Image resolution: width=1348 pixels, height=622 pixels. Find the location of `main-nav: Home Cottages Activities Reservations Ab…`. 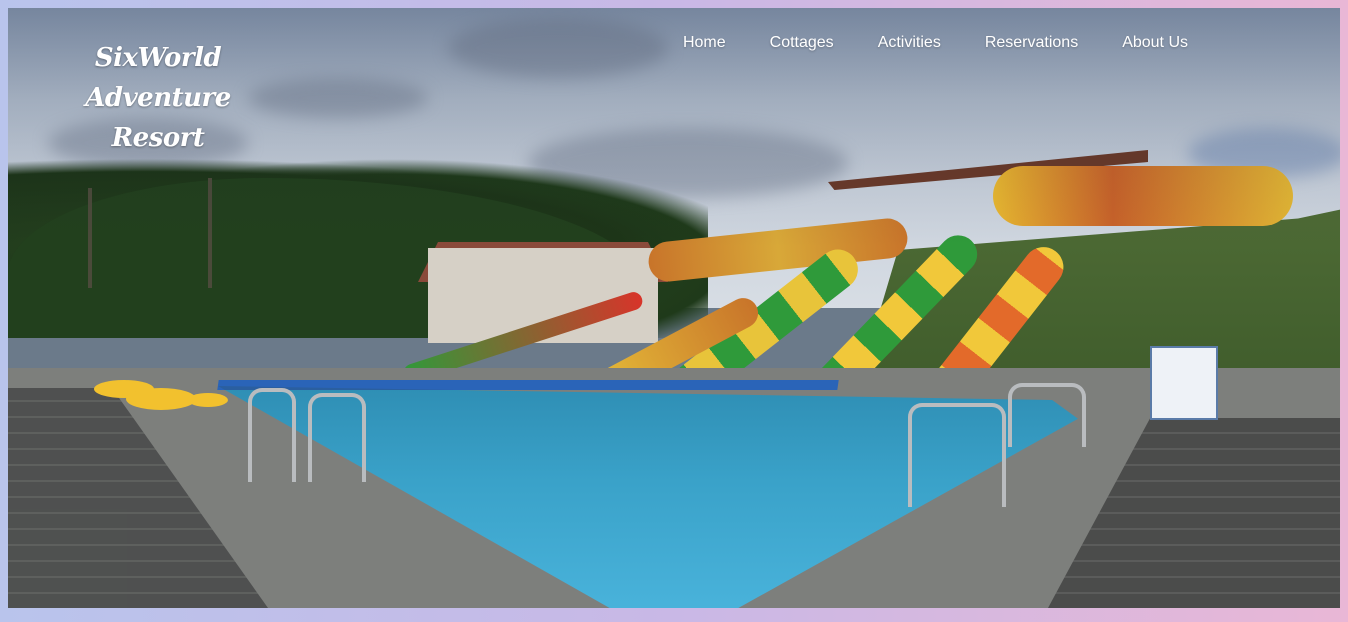

main-nav: Home Cottages Activities Reservations Ab… is located at coordinates (935, 43).